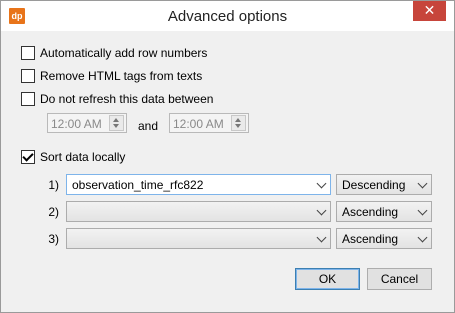  I want to click on sort-row-1-field-select: observation_time_rfc822, so click(198, 184).